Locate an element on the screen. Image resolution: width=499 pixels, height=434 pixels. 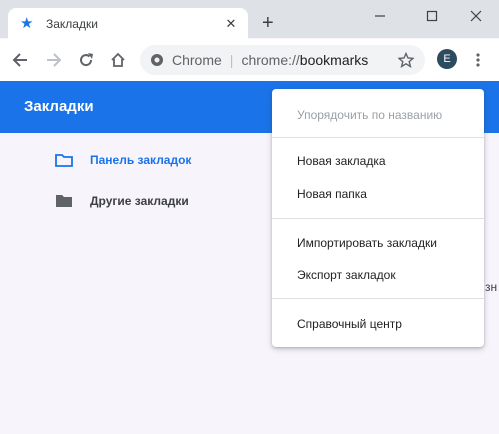
maximize-icon is located at coordinates (432, 16).